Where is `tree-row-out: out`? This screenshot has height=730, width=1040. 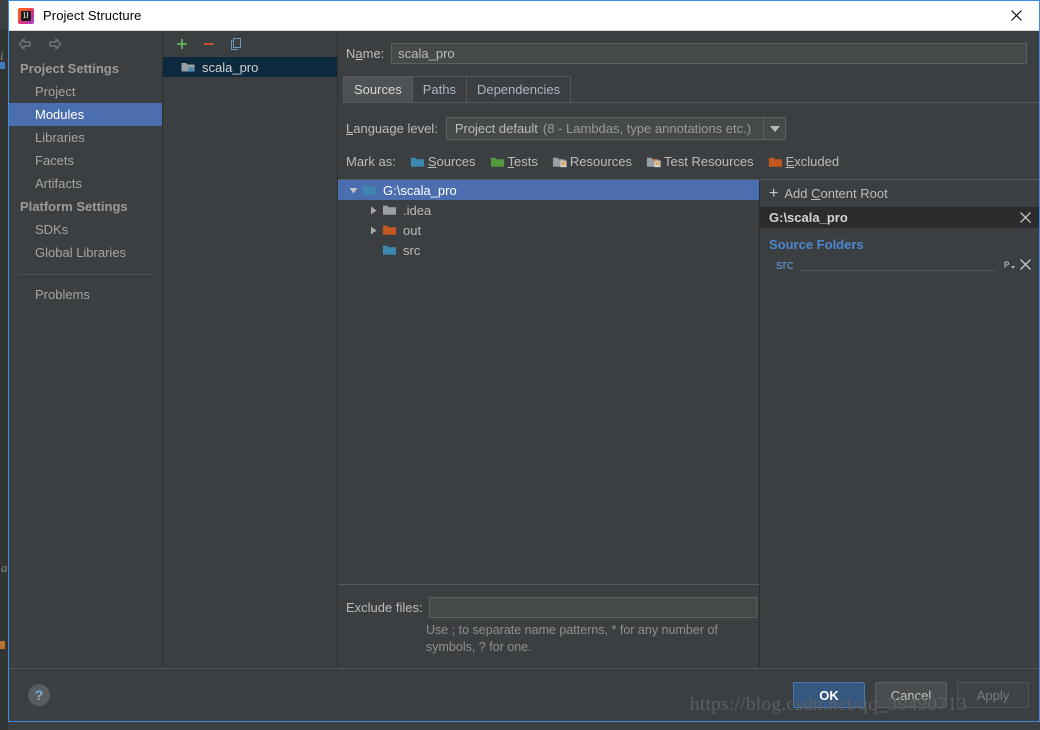 tree-row-out: out is located at coordinates (548, 230).